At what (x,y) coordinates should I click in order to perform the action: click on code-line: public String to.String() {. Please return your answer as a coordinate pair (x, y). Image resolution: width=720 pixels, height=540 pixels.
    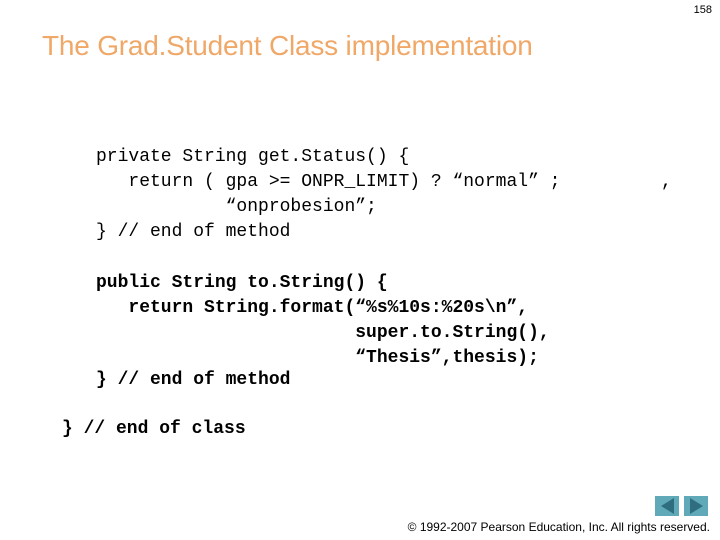
    Looking at the image, I should click on (242, 283).